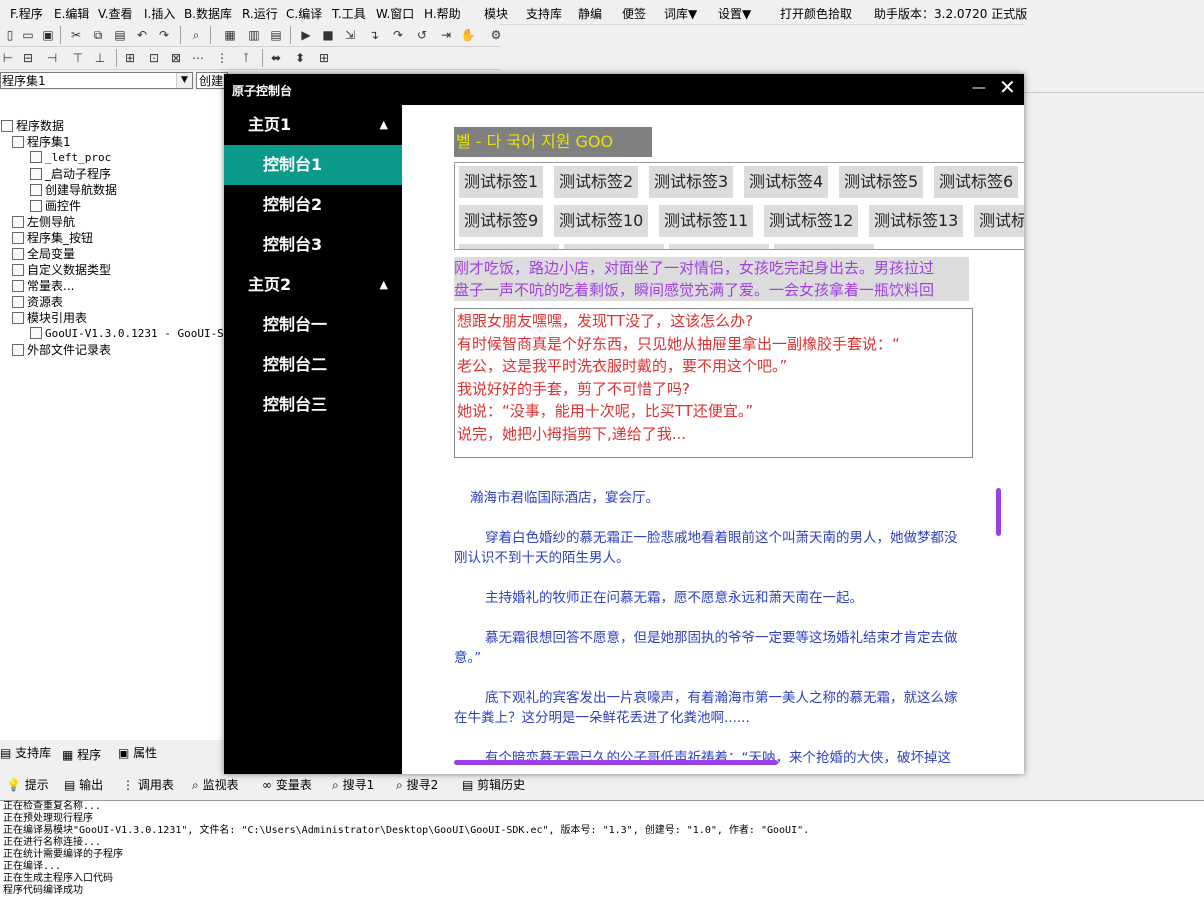  I want to click on tab-hint: 💡 提示, so click(27, 785).